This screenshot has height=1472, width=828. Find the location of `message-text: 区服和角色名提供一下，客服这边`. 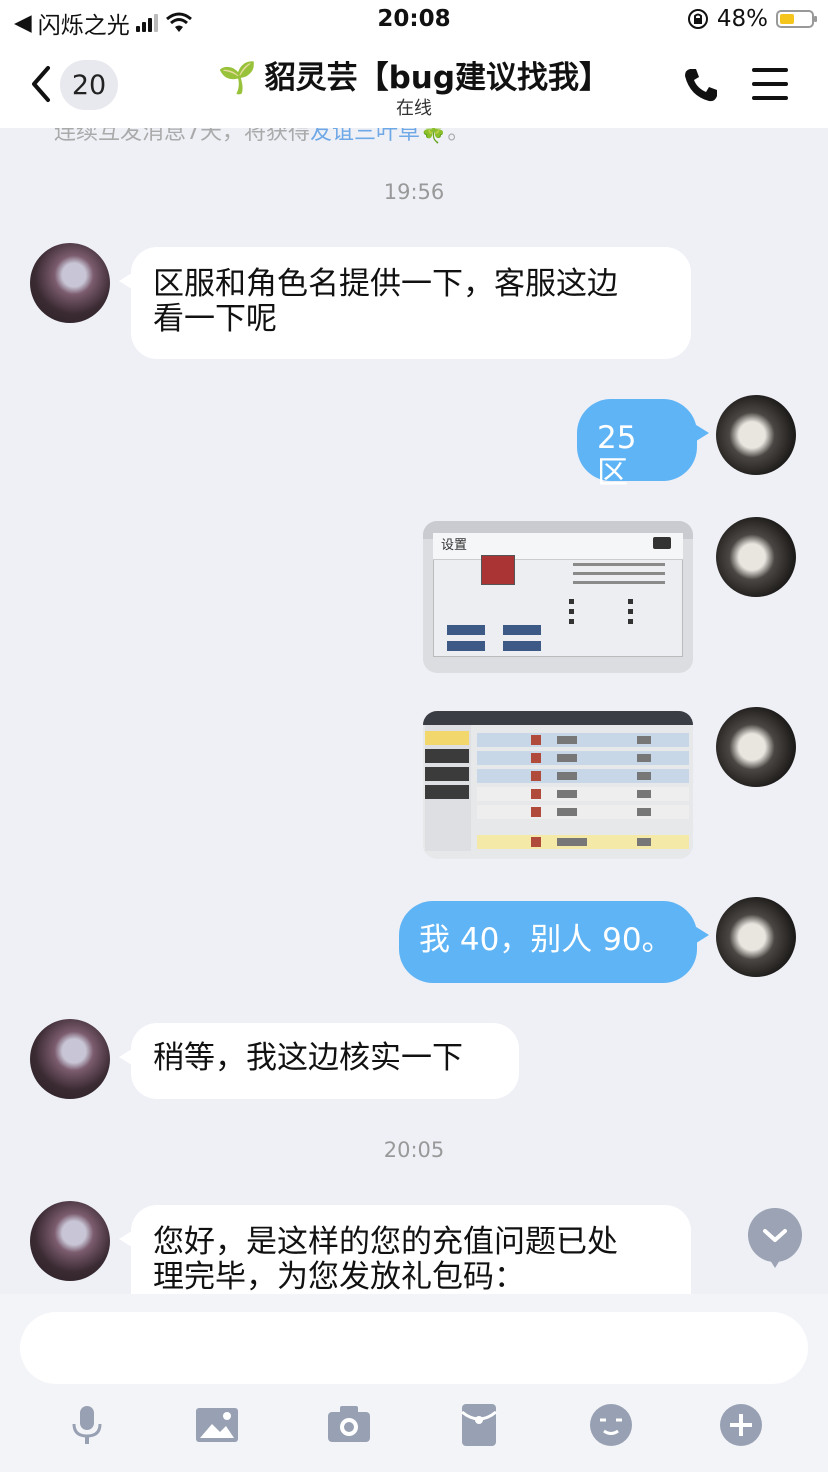

message-text: 区服和角色名提供一下，客服这边 is located at coordinates (385, 284).